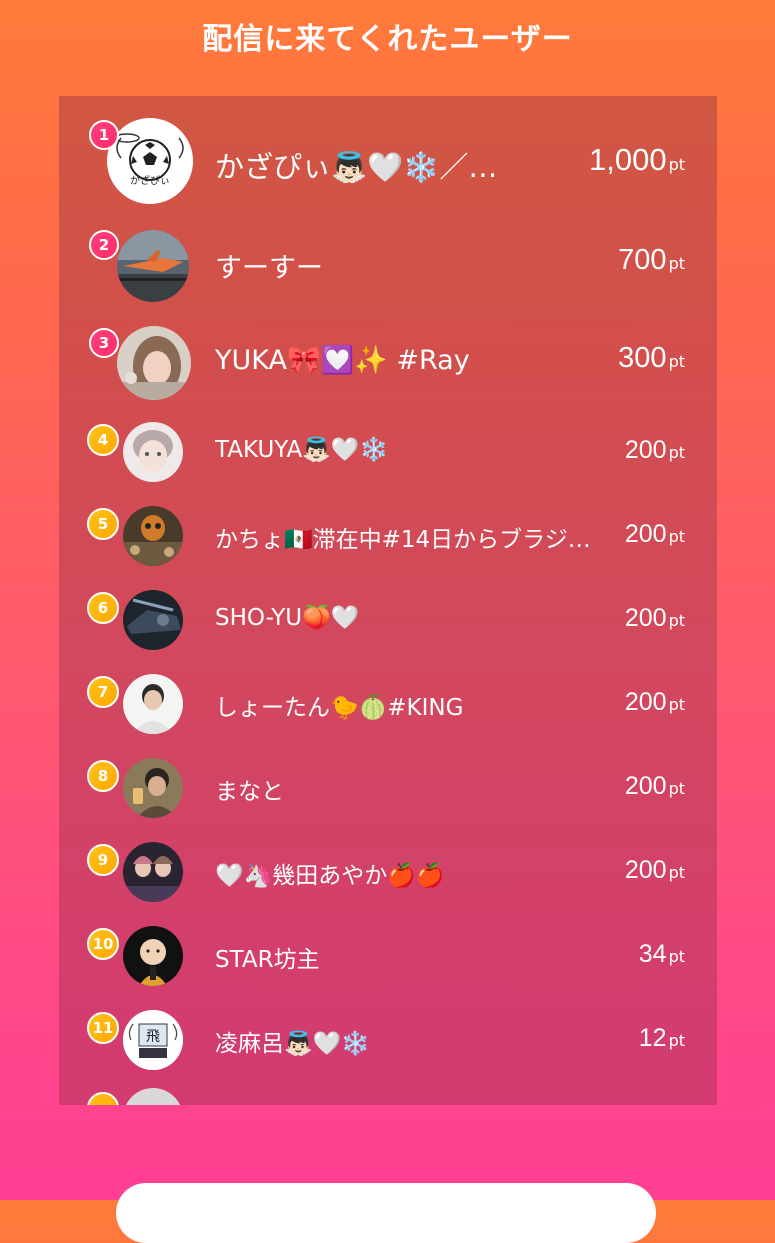 The height and width of the screenshot is (1243, 775). Describe the element at coordinates (103, 692) in the screenshot. I see `rank-badge: 7` at that location.